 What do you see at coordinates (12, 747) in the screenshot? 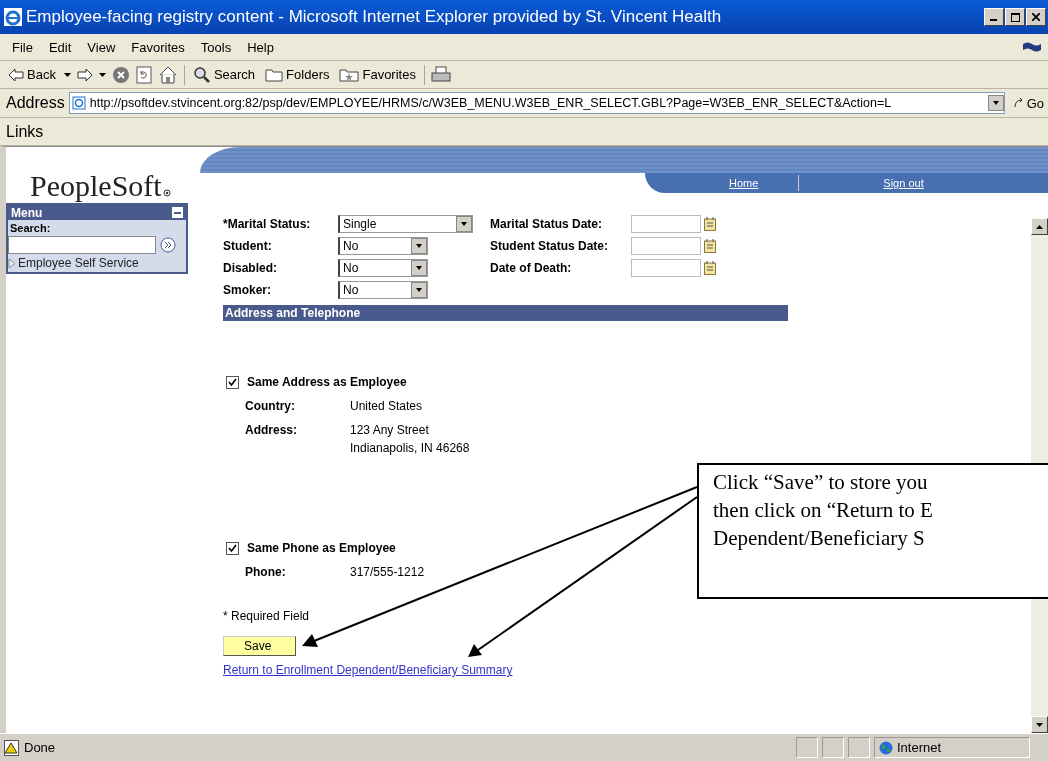
I see `warning-page-icon` at bounding box center [12, 747].